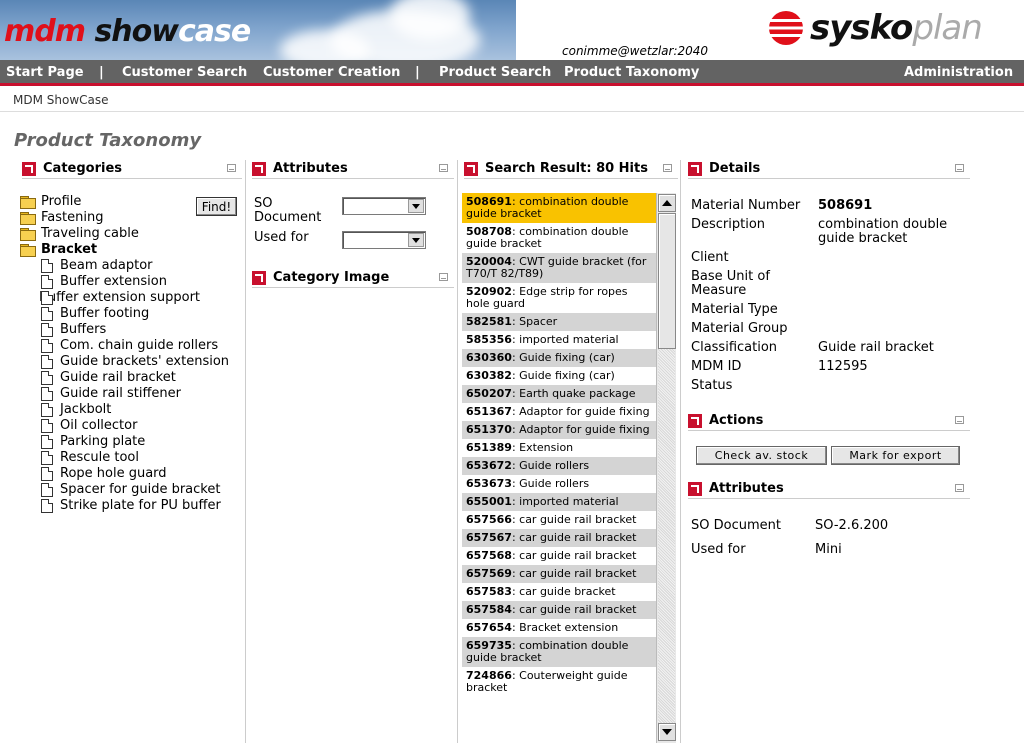  What do you see at coordinates (559, 322) in the screenshot?
I see `list-item: 582581: Spacer` at bounding box center [559, 322].